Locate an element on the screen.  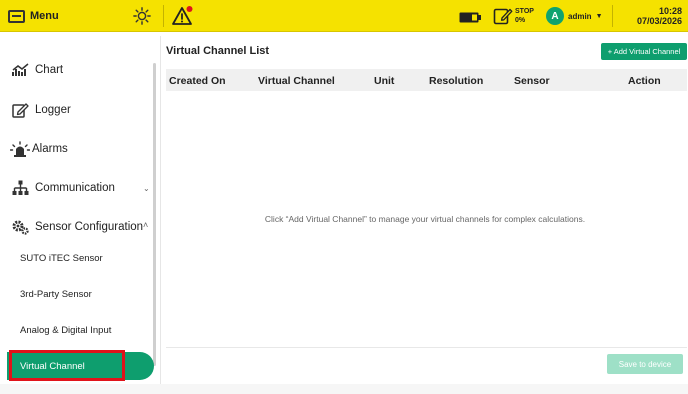
sidebar-item-label: Communication is located at coordinates (75, 188).